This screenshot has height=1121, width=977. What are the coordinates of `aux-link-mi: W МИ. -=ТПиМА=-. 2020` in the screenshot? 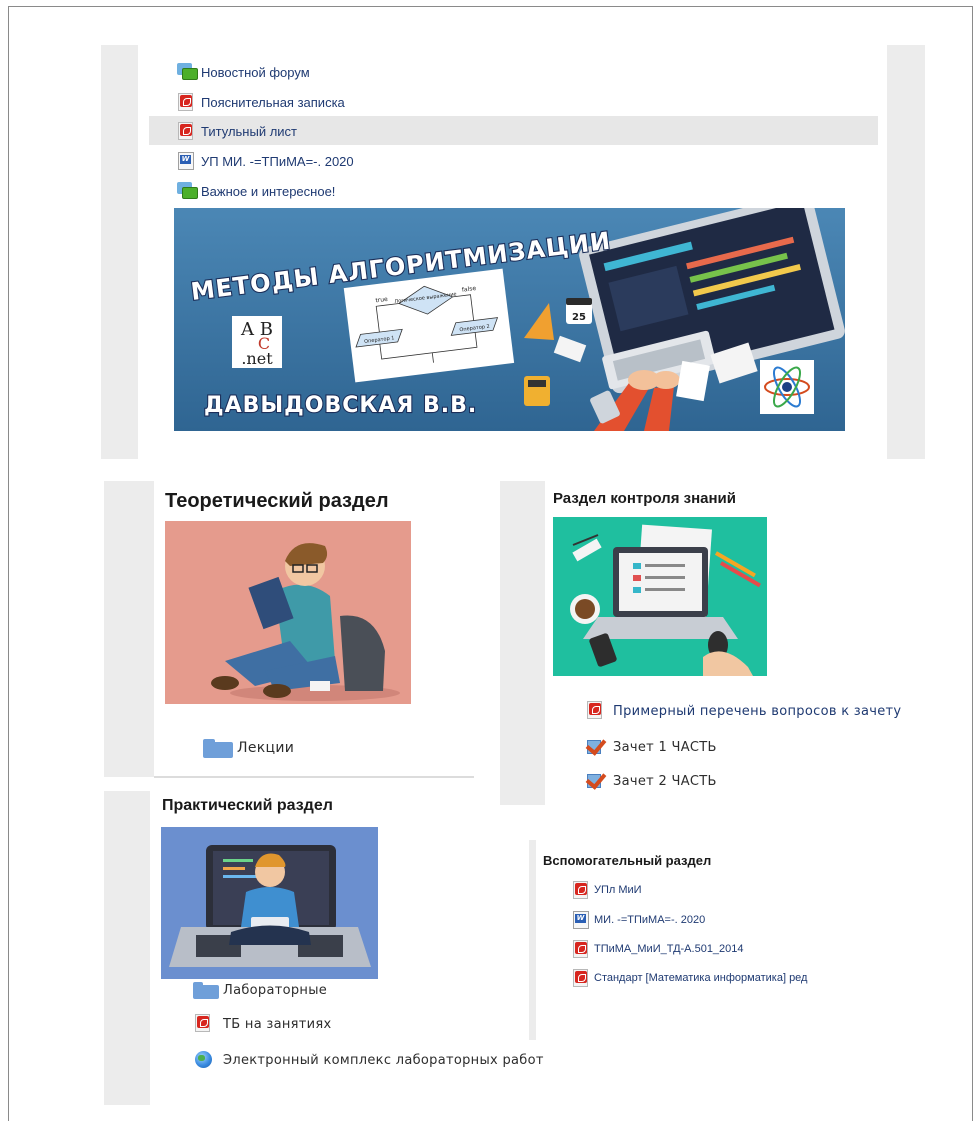 It's located at (638, 920).